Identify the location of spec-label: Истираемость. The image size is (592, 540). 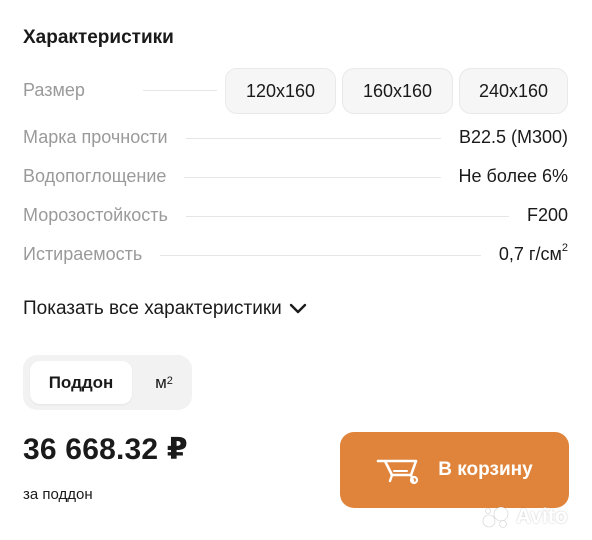
(83, 254).